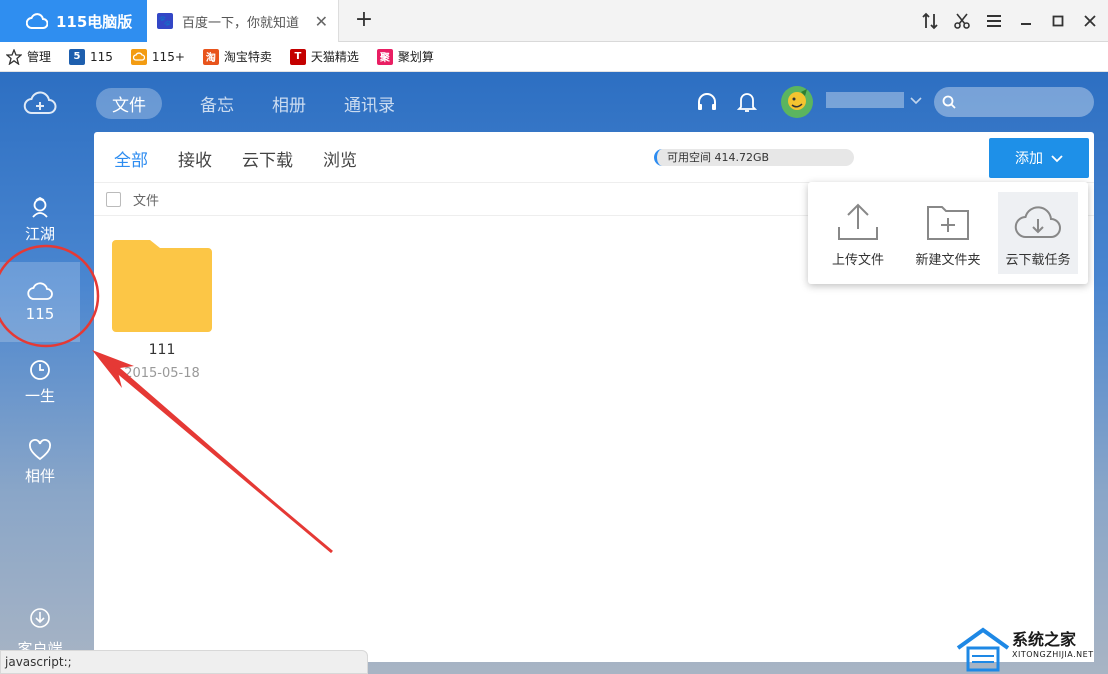  I want to click on annotation-arrow-shaft, so click(220, 458).